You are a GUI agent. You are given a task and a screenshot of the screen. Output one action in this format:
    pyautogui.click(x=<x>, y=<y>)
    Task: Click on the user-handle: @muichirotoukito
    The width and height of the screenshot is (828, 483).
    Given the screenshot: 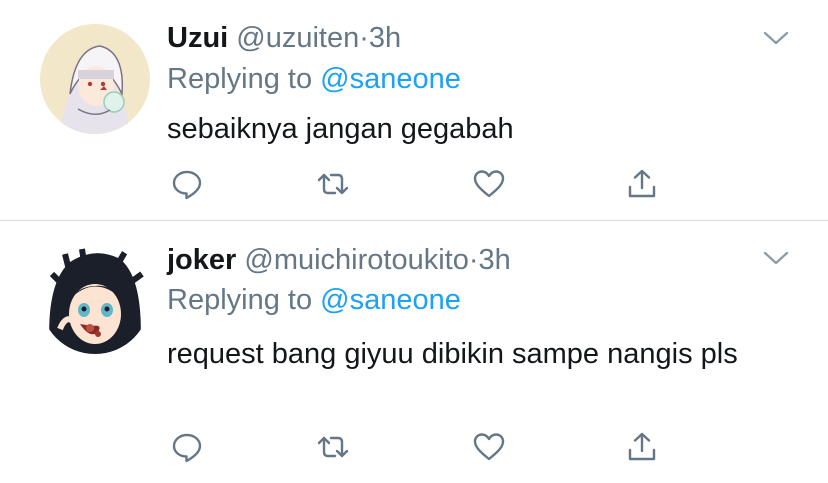 What is the action you would take?
    pyautogui.click(x=356, y=260)
    